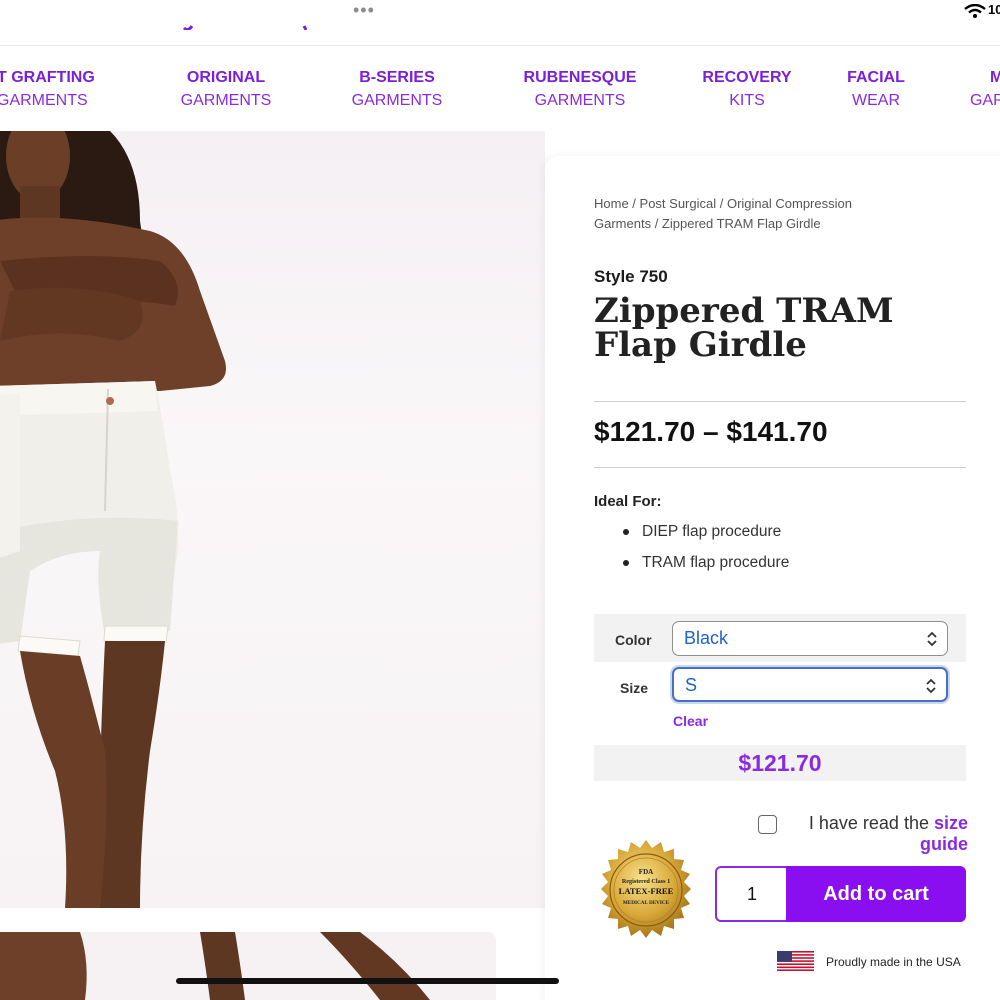 This screenshot has width=1000, height=1000. I want to click on ideal-for-label: Ideal For:, so click(628, 501).